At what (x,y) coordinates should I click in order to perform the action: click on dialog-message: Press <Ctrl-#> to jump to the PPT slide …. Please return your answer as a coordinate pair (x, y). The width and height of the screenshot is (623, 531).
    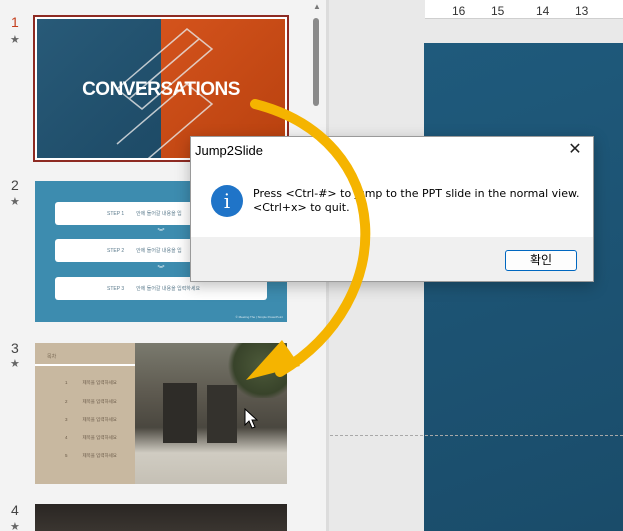
    Looking at the image, I should click on (416, 200).